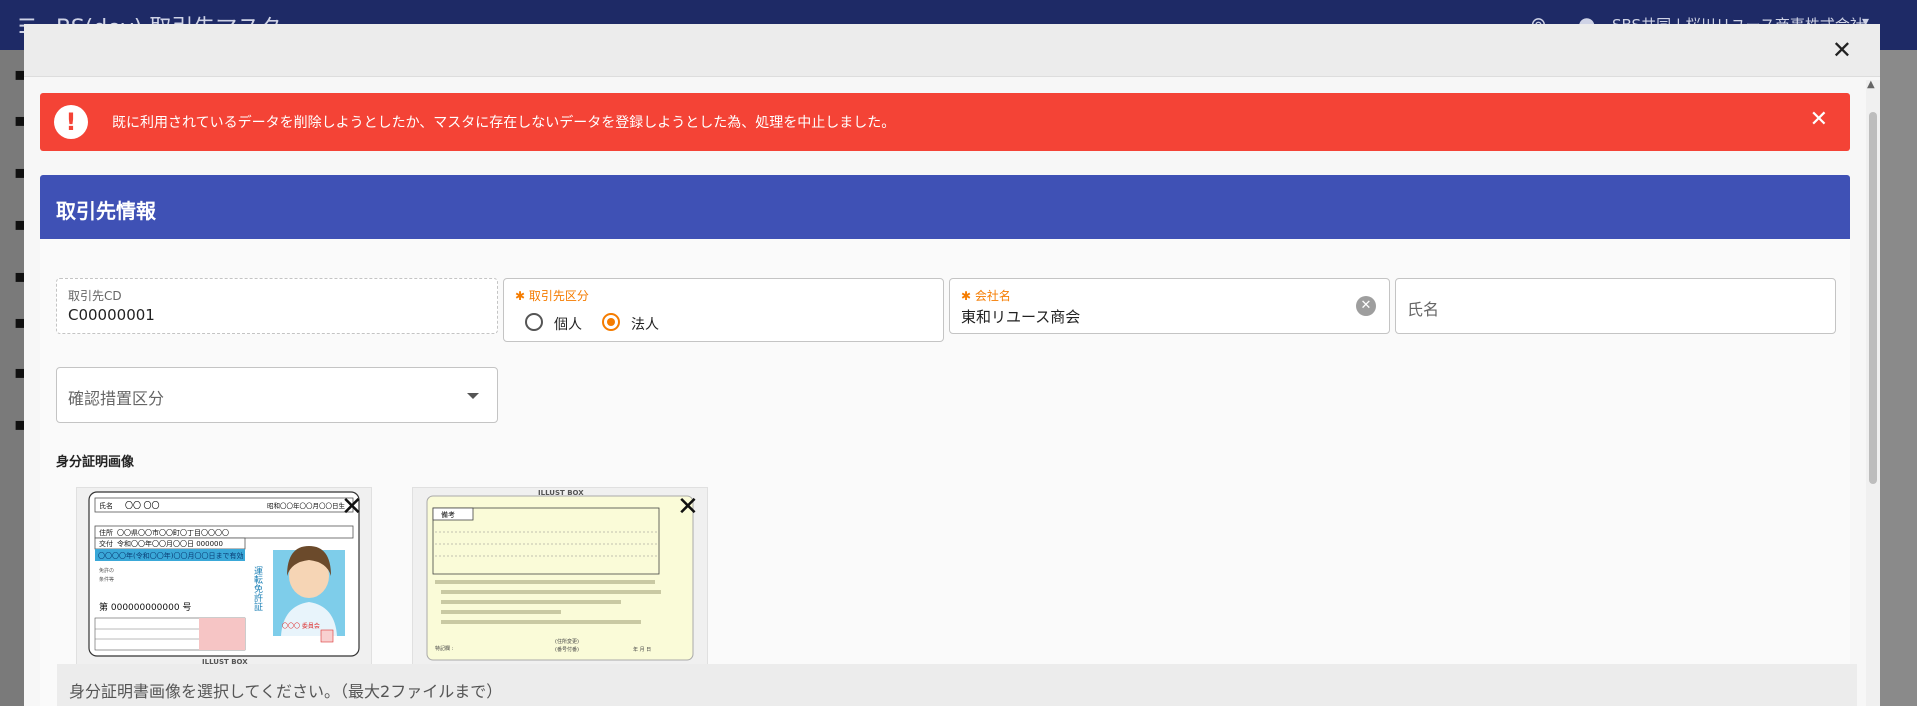 This screenshot has width=1917, height=706. I want to click on card-title: 取引先情報, so click(106, 211).